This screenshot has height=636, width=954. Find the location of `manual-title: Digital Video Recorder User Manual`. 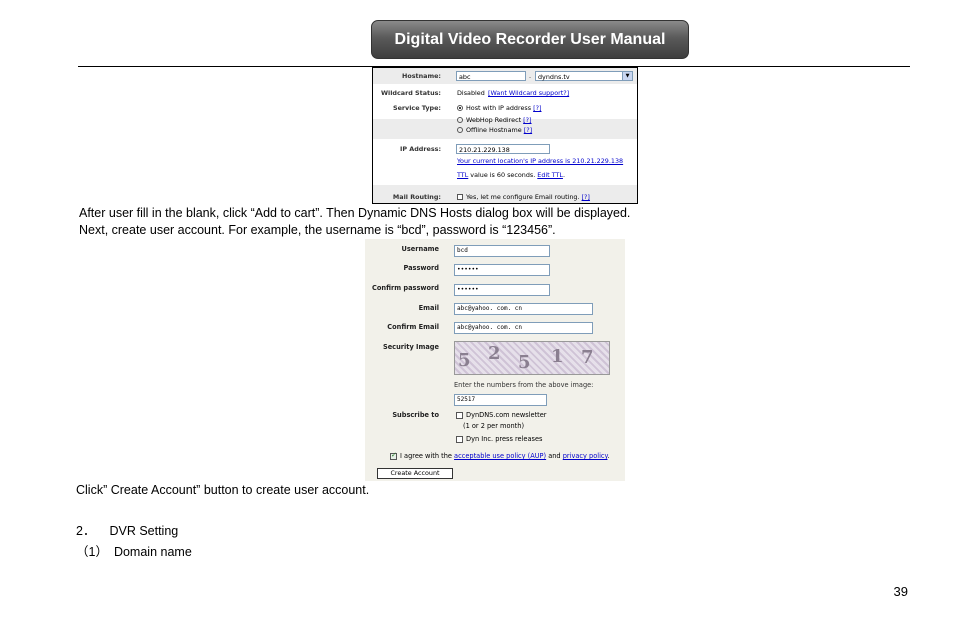

manual-title: Digital Video Recorder User Manual is located at coordinates (530, 39).